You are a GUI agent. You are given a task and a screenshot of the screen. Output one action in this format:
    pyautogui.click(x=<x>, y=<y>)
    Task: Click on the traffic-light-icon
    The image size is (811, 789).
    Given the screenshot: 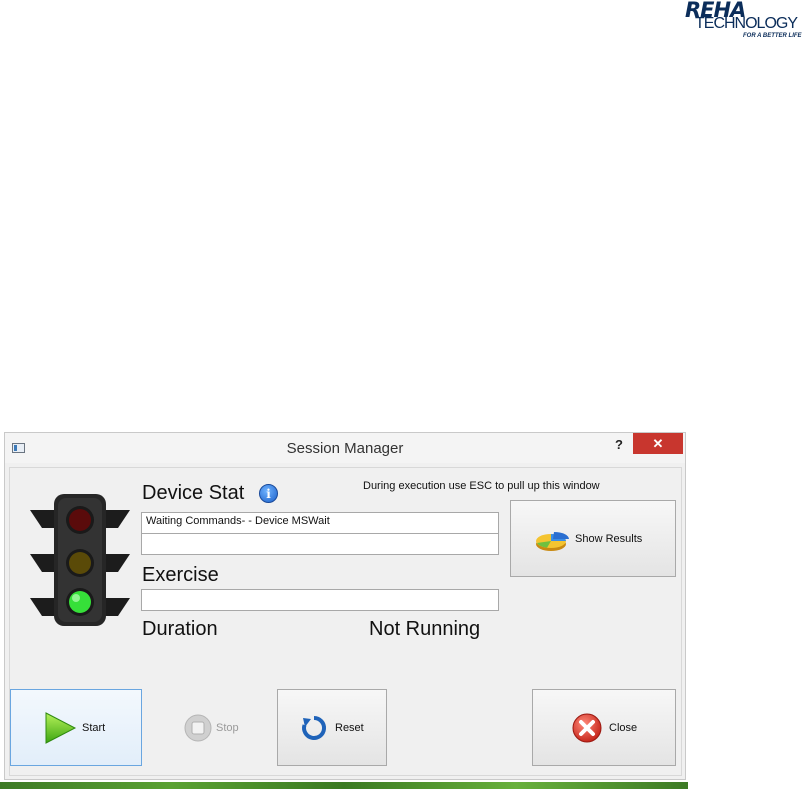 What is the action you would take?
    pyautogui.click(x=80, y=560)
    